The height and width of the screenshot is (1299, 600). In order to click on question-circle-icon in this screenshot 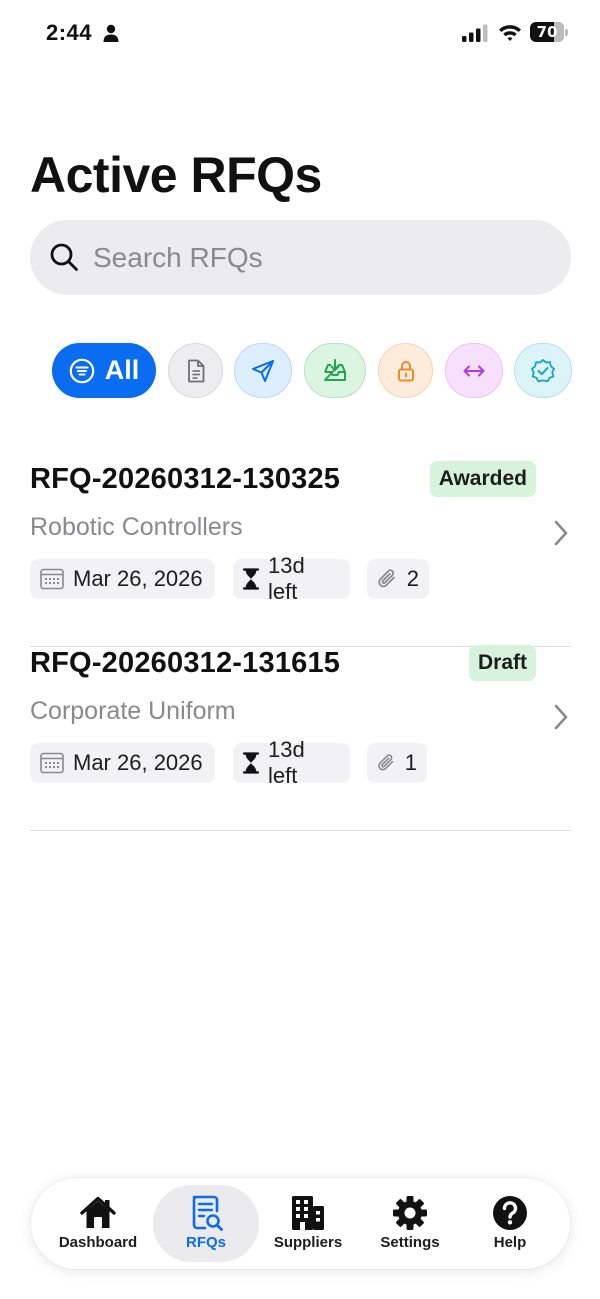, I will do `click(510, 1213)`.